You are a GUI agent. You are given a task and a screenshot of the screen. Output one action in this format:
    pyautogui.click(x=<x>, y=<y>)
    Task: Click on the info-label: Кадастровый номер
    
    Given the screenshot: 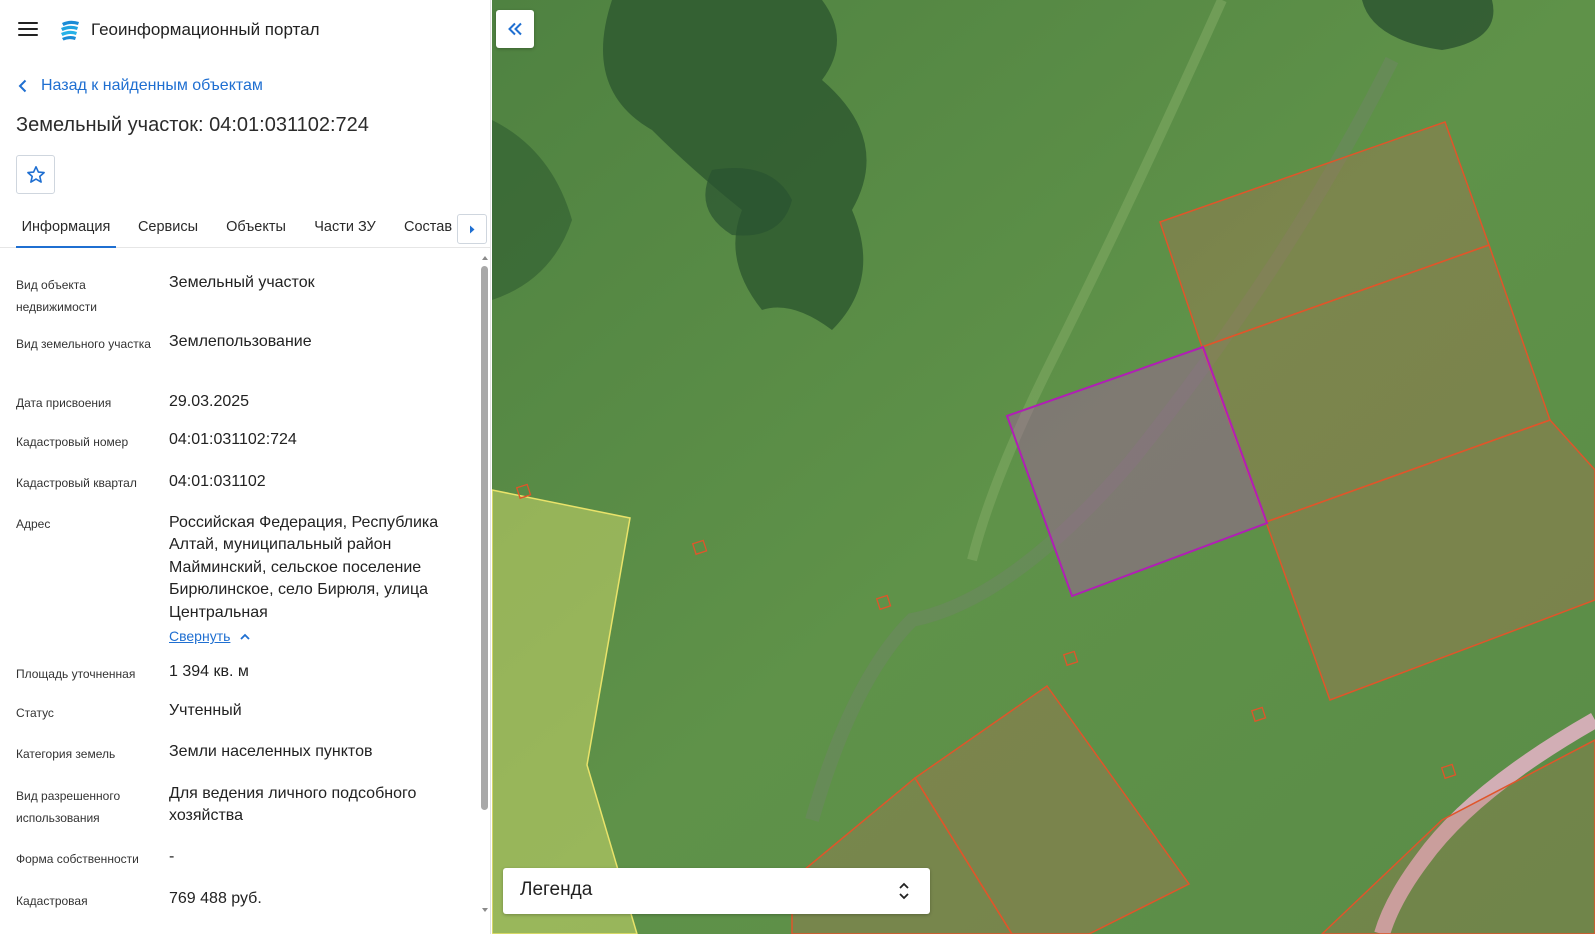 What is the action you would take?
    pyautogui.click(x=72, y=442)
    